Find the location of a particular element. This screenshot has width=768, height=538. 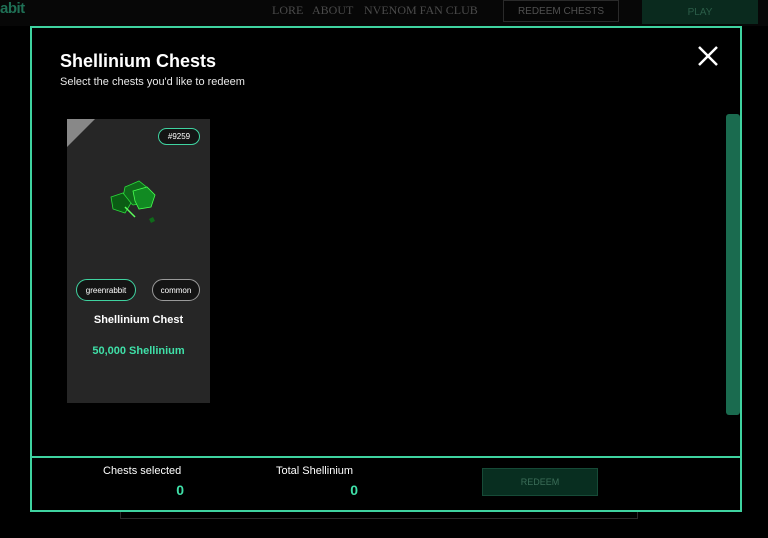

close-icon is located at coordinates (708, 56).